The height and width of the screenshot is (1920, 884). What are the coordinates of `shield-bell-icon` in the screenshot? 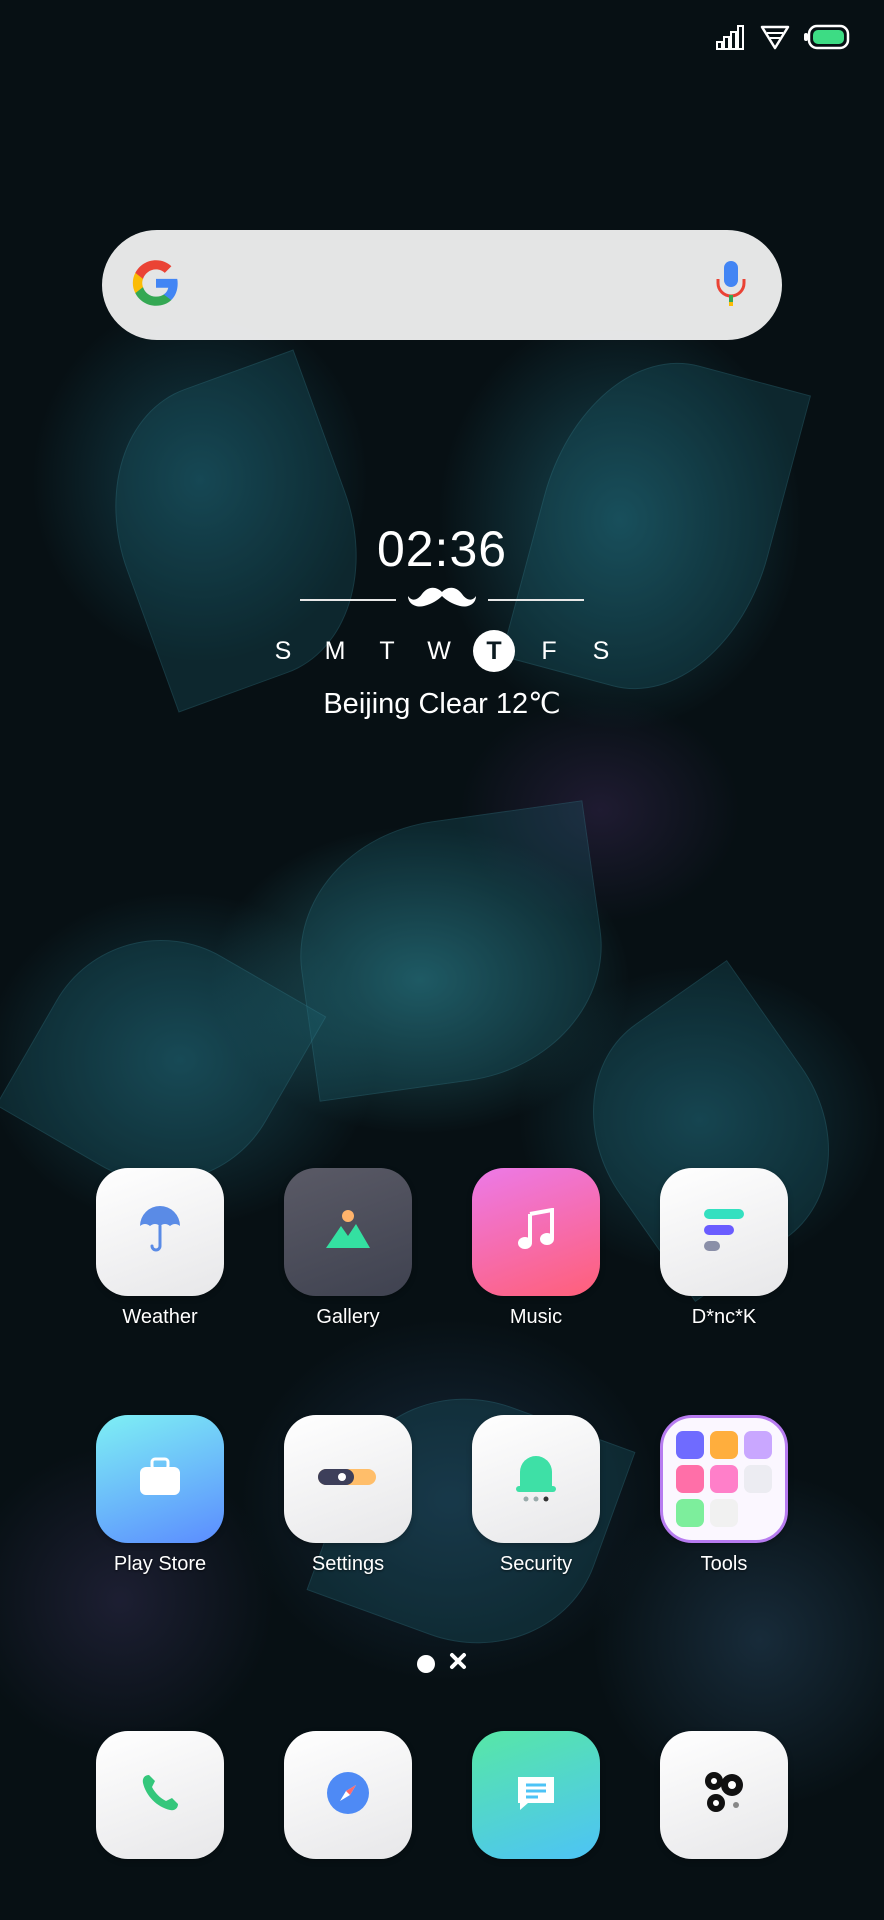 It's located at (536, 1479).